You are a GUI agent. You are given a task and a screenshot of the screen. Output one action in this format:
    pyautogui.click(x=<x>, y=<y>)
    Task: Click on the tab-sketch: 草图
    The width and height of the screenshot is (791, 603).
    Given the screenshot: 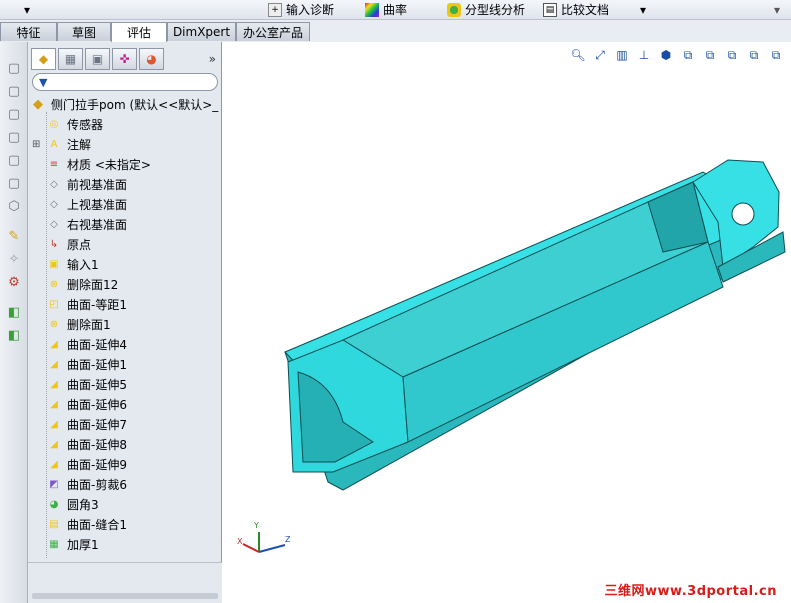 What is the action you would take?
    pyautogui.click(x=84, y=31)
    